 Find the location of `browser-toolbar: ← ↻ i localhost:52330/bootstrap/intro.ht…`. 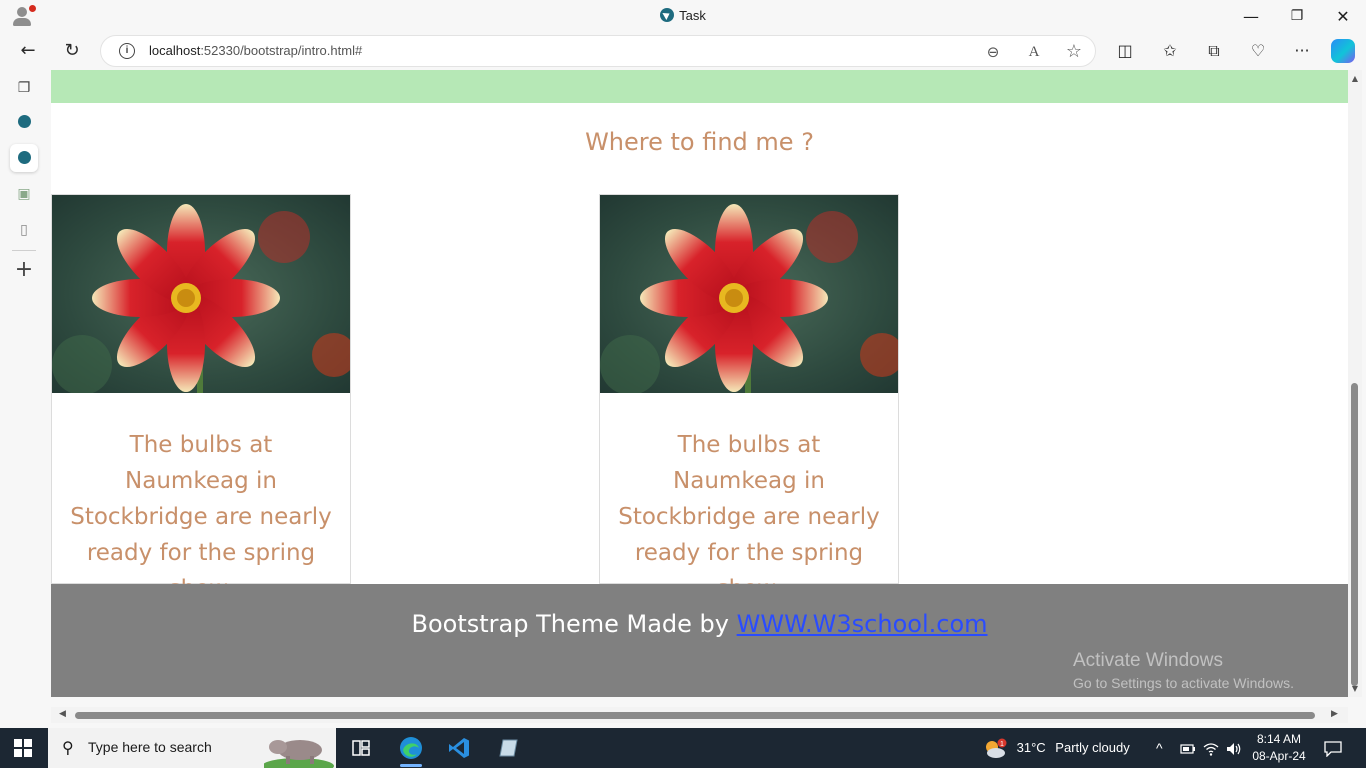

browser-toolbar: ← ↻ i localhost:52330/bootstrap/intro.ht… is located at coordinates (683, 51).